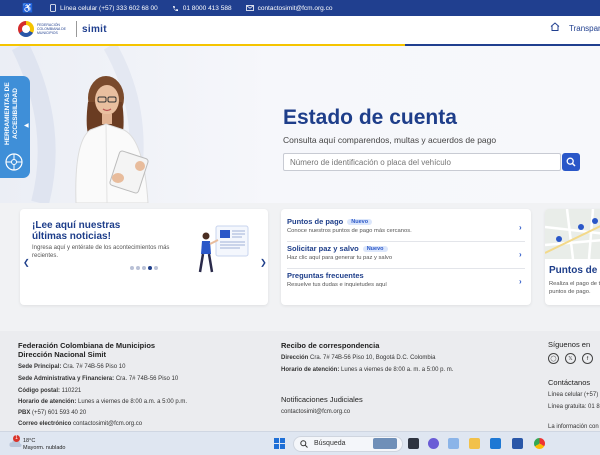  I want to click on app-icon, so click(517, 443).